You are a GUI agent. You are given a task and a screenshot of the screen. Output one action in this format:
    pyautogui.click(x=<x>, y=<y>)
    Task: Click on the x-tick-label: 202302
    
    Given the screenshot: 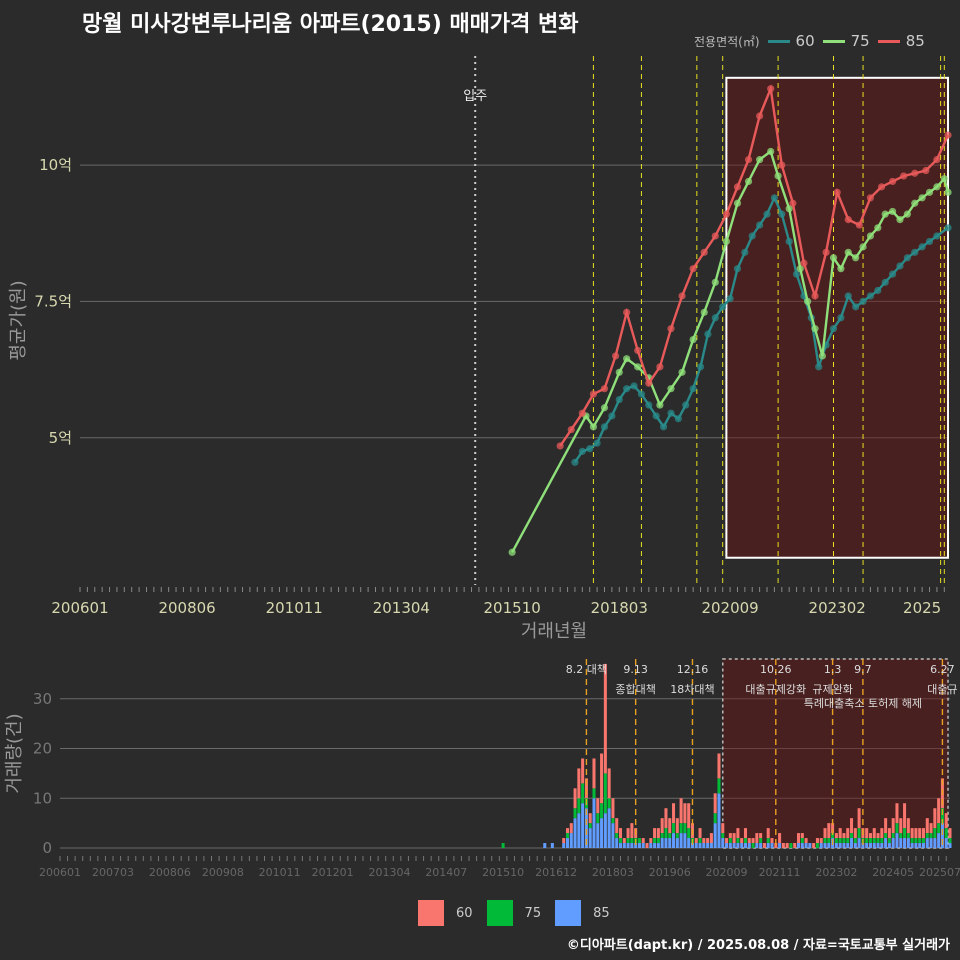 What is the action you would take?
    pyautogui.click(x=837, y=608)
    